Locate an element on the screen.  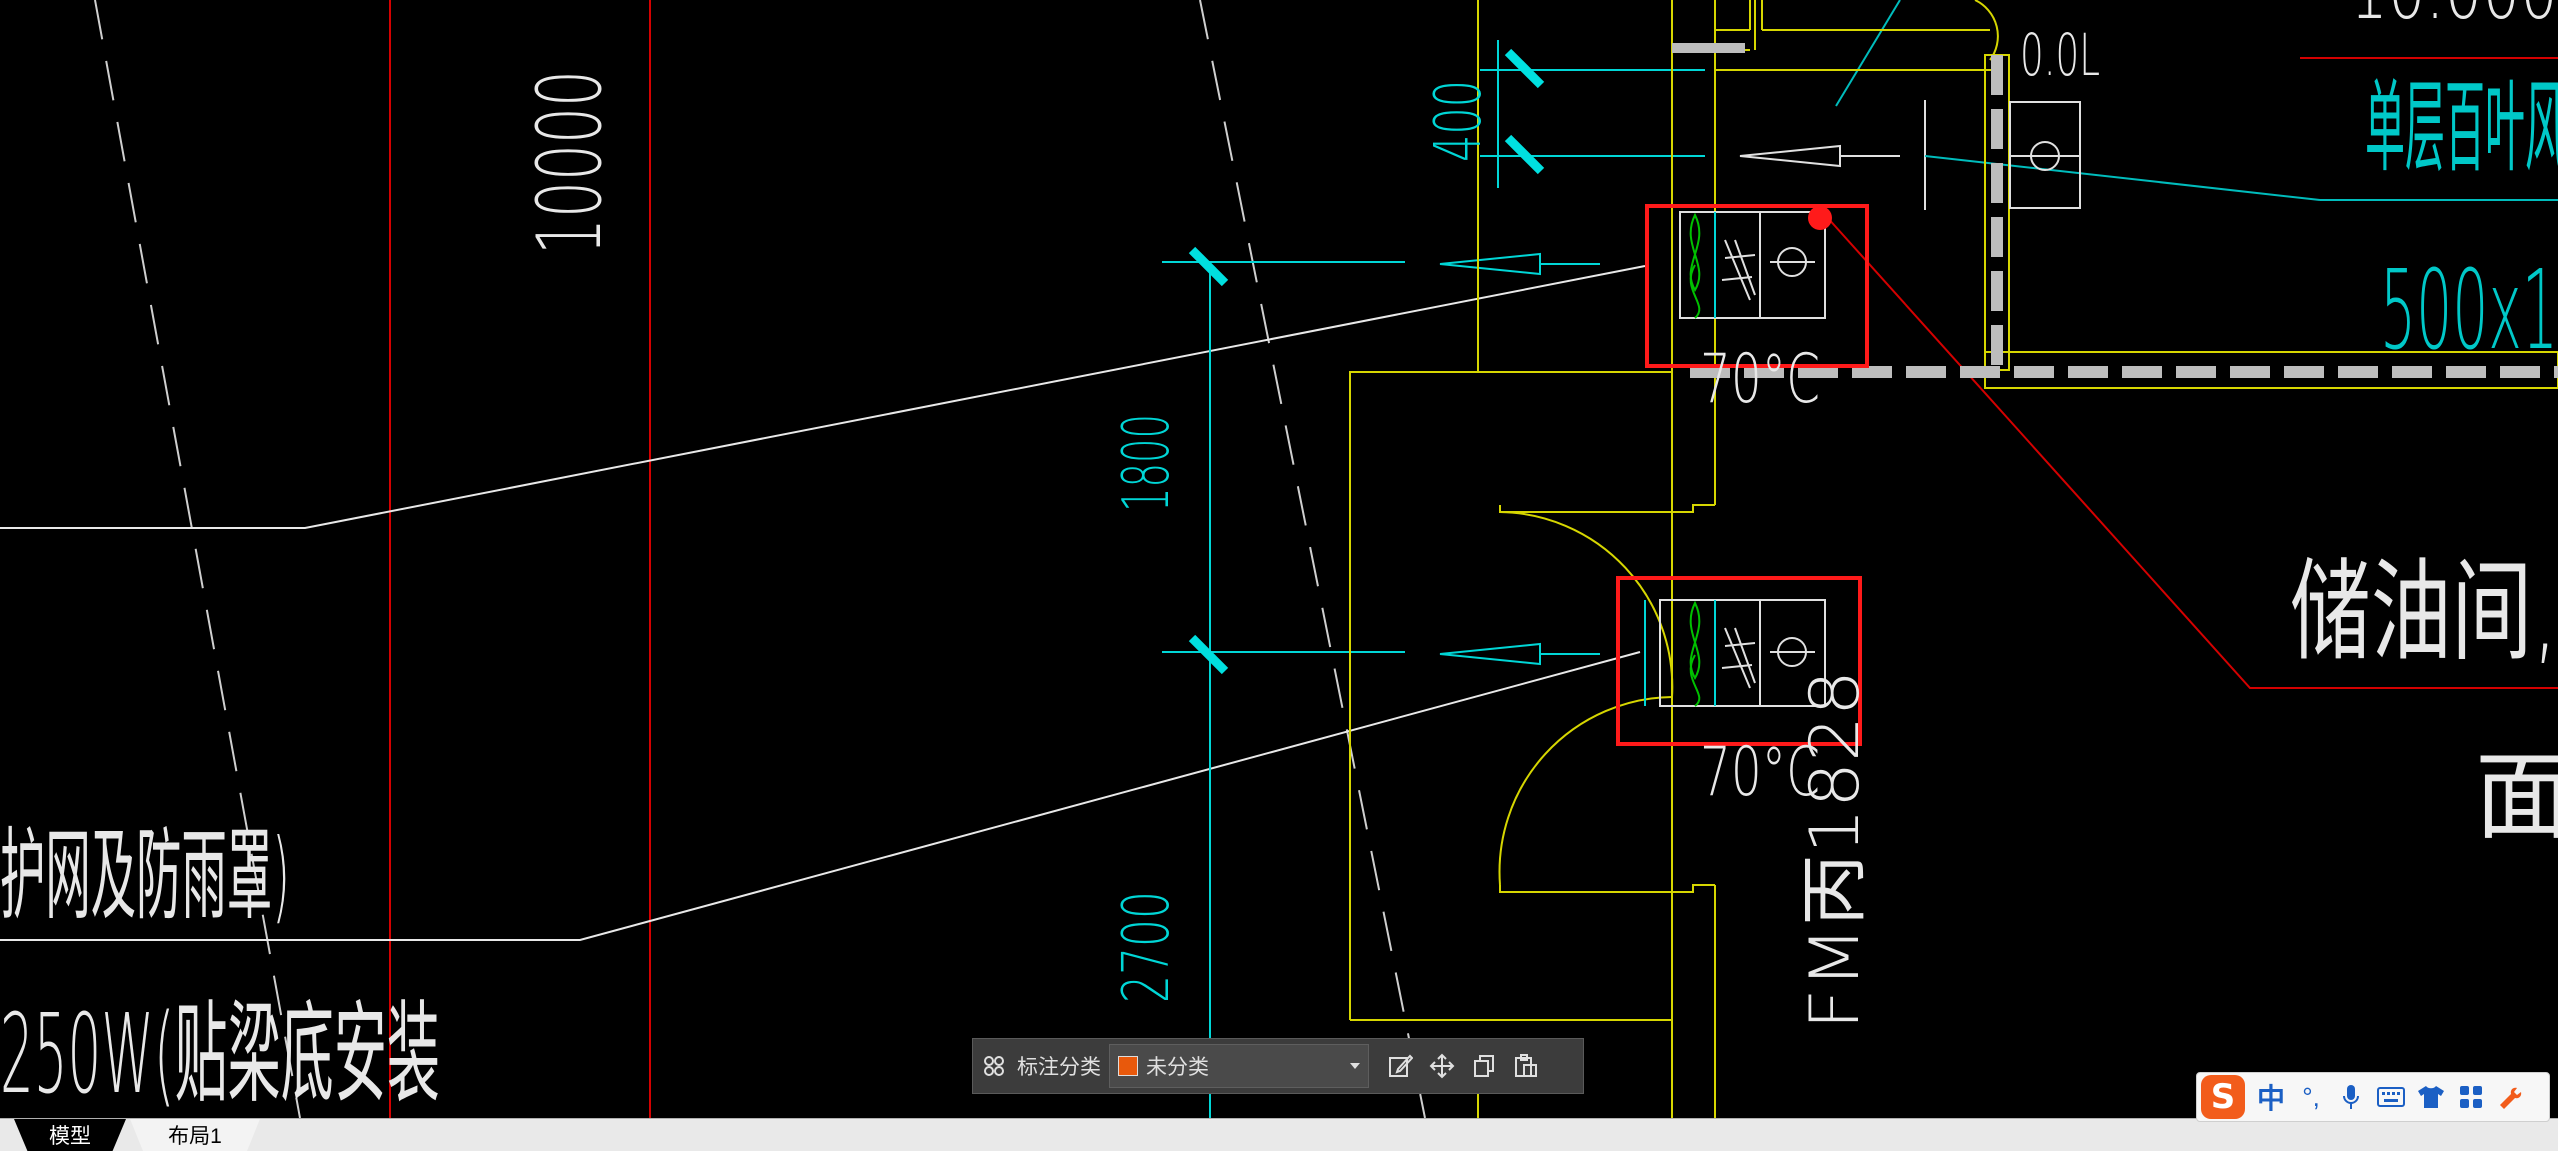
elevation-text: 10.000 is located at coordinates (2454, 18).